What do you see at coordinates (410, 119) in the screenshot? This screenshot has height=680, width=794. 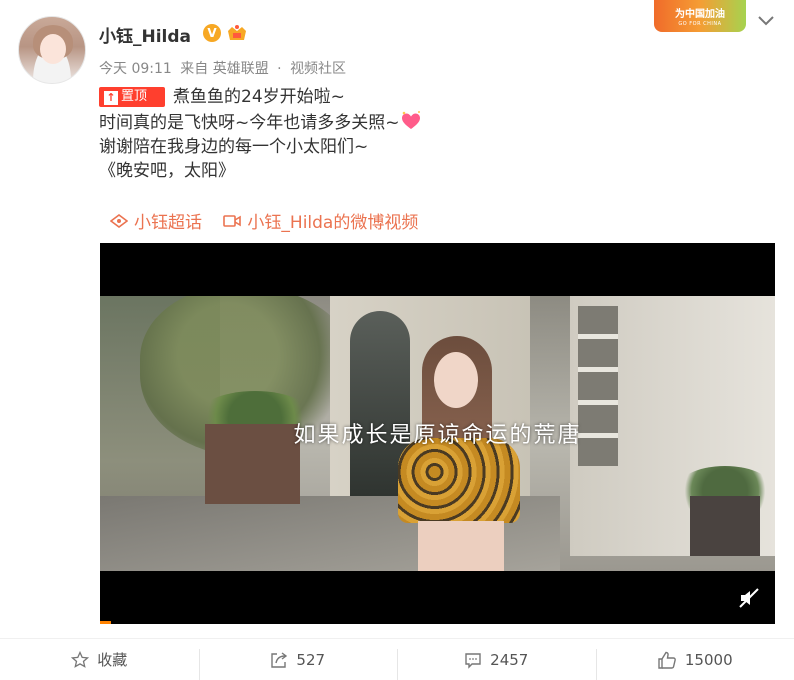 I see `heart-sparkle-icon` at bounding box center [410, 119].